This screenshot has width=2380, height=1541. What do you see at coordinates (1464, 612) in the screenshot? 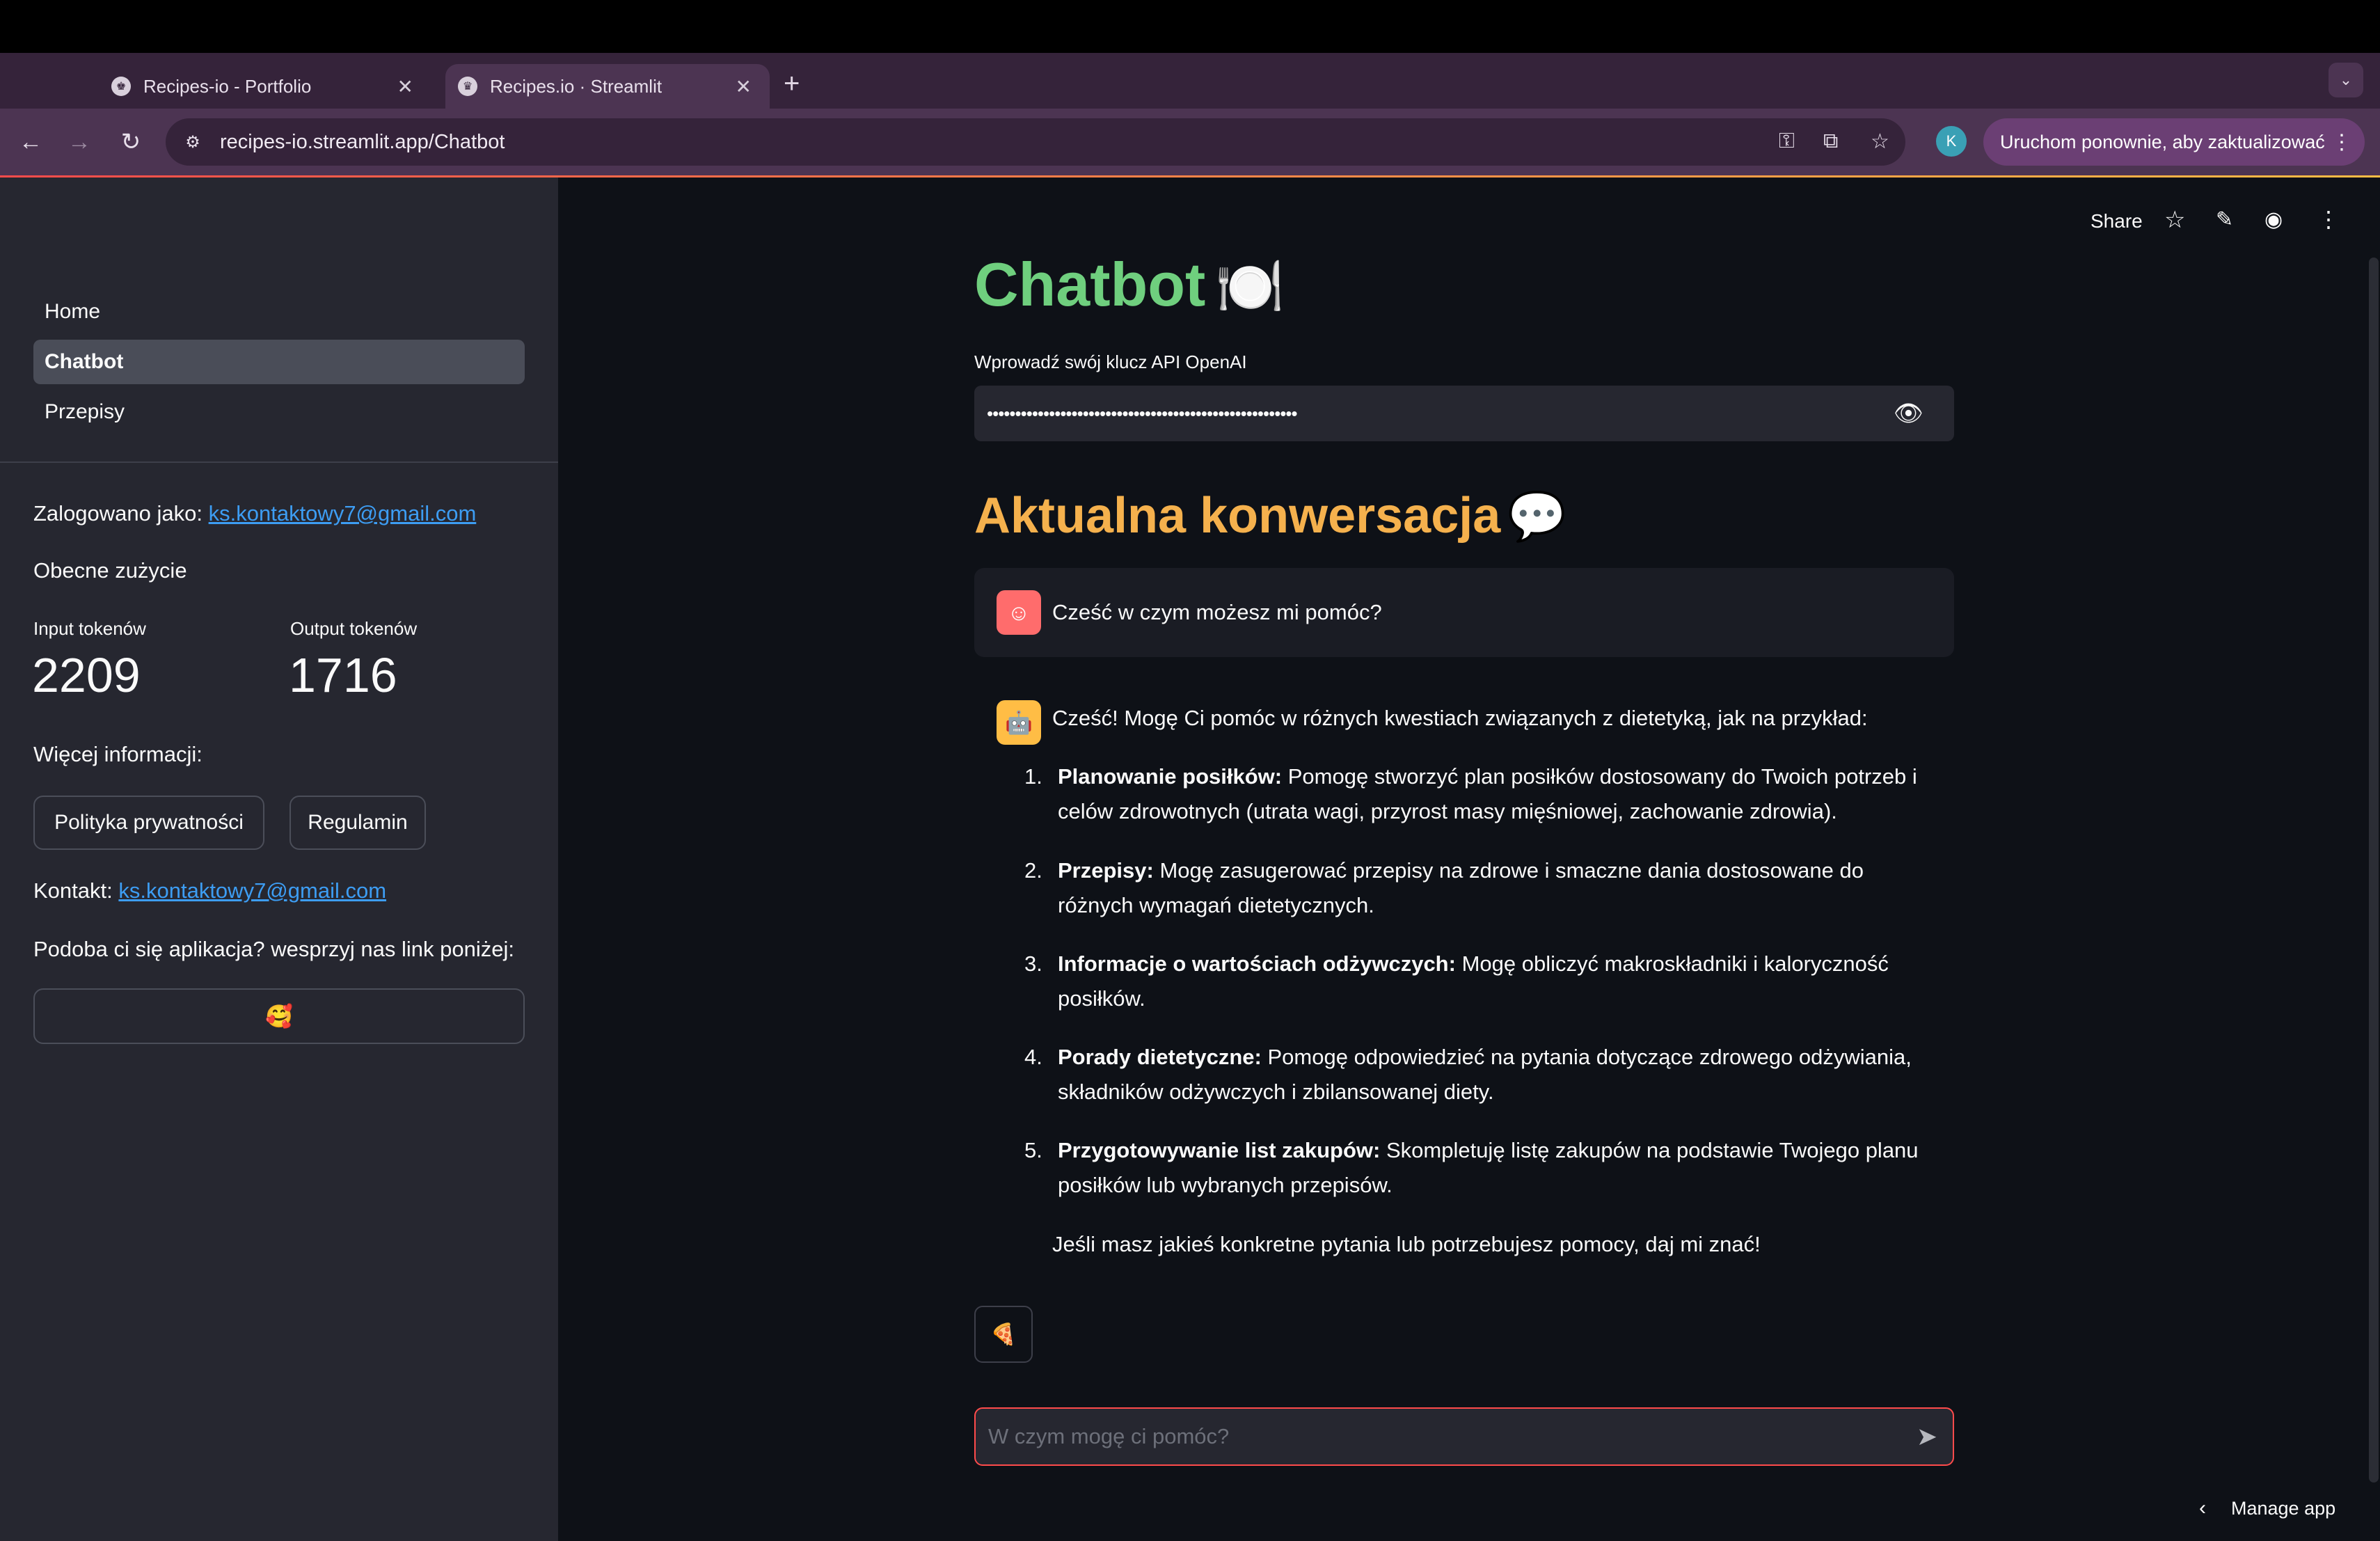
I see `user-chat-message: ☺ Cześć w czym możesz mi pomóc?` at bounding box center [1464, 612].